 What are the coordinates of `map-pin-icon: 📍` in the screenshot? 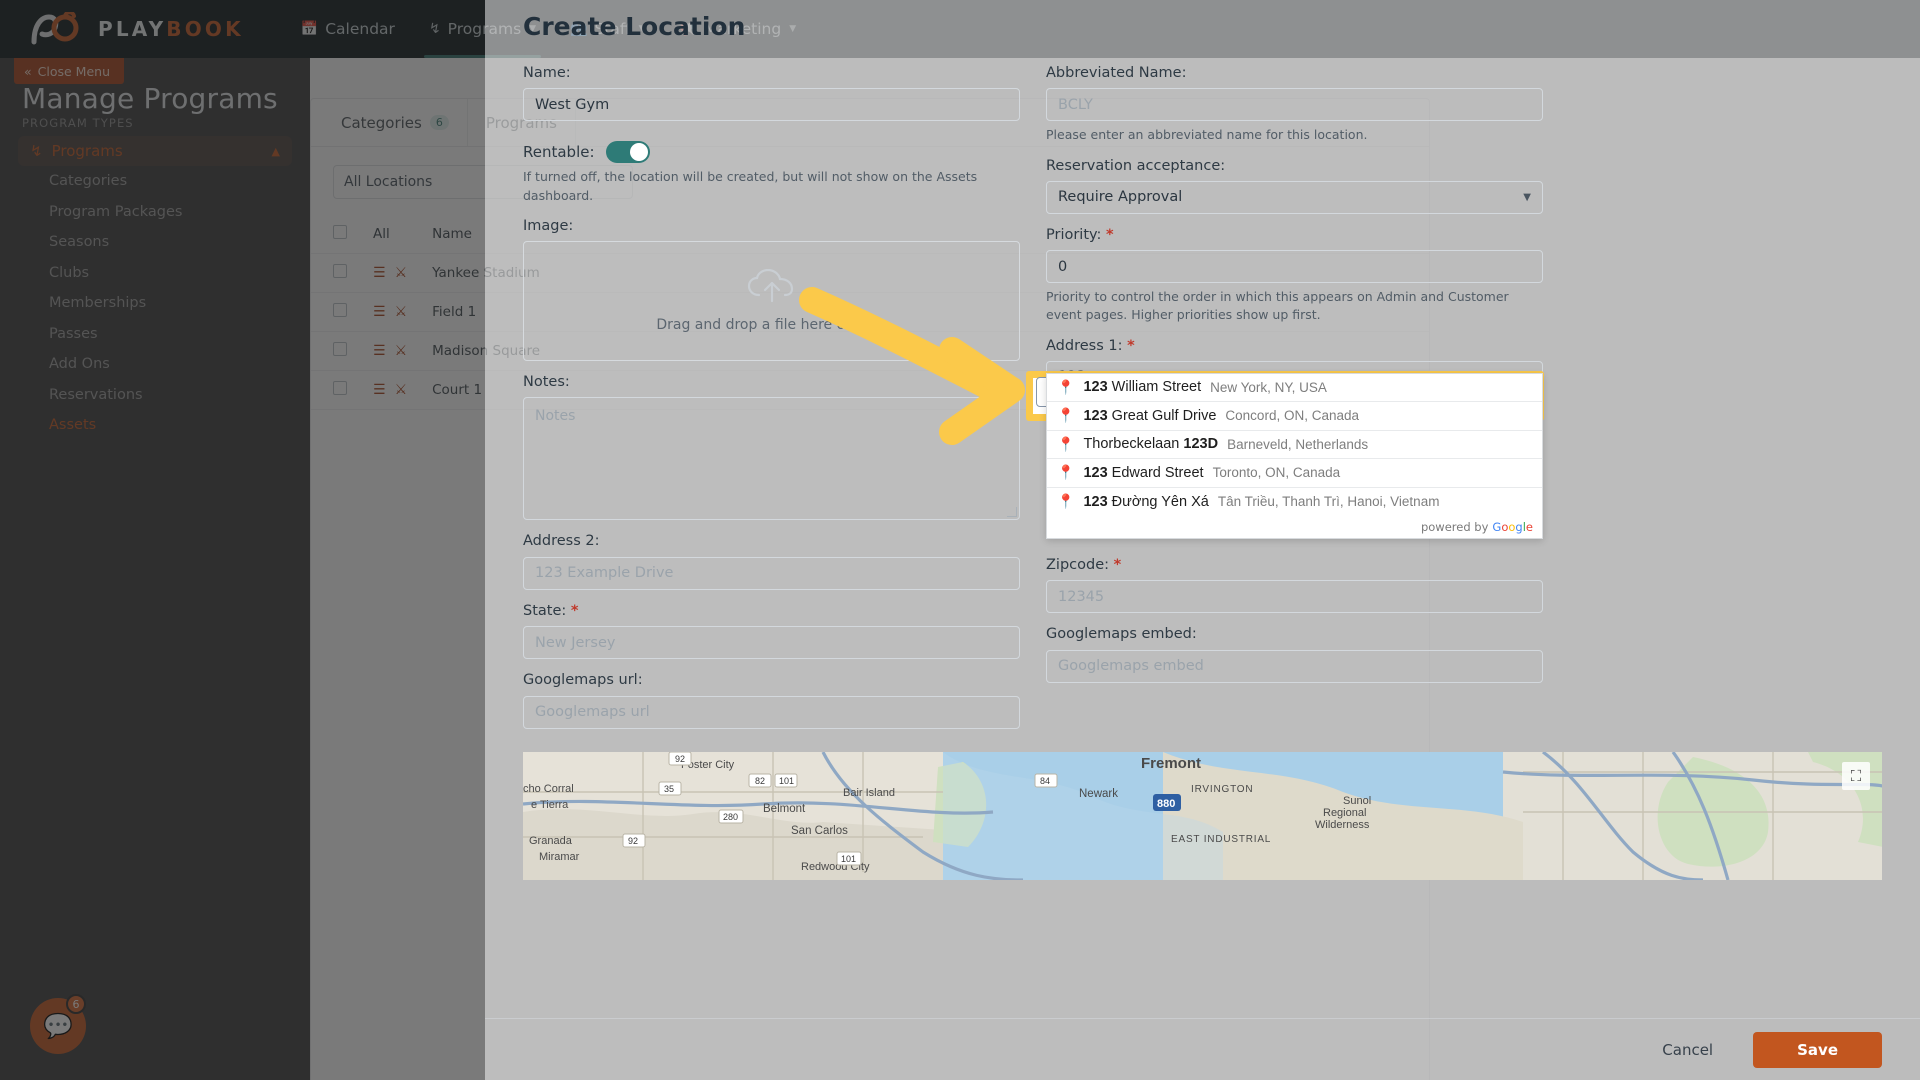 It's located at (1066, 501).